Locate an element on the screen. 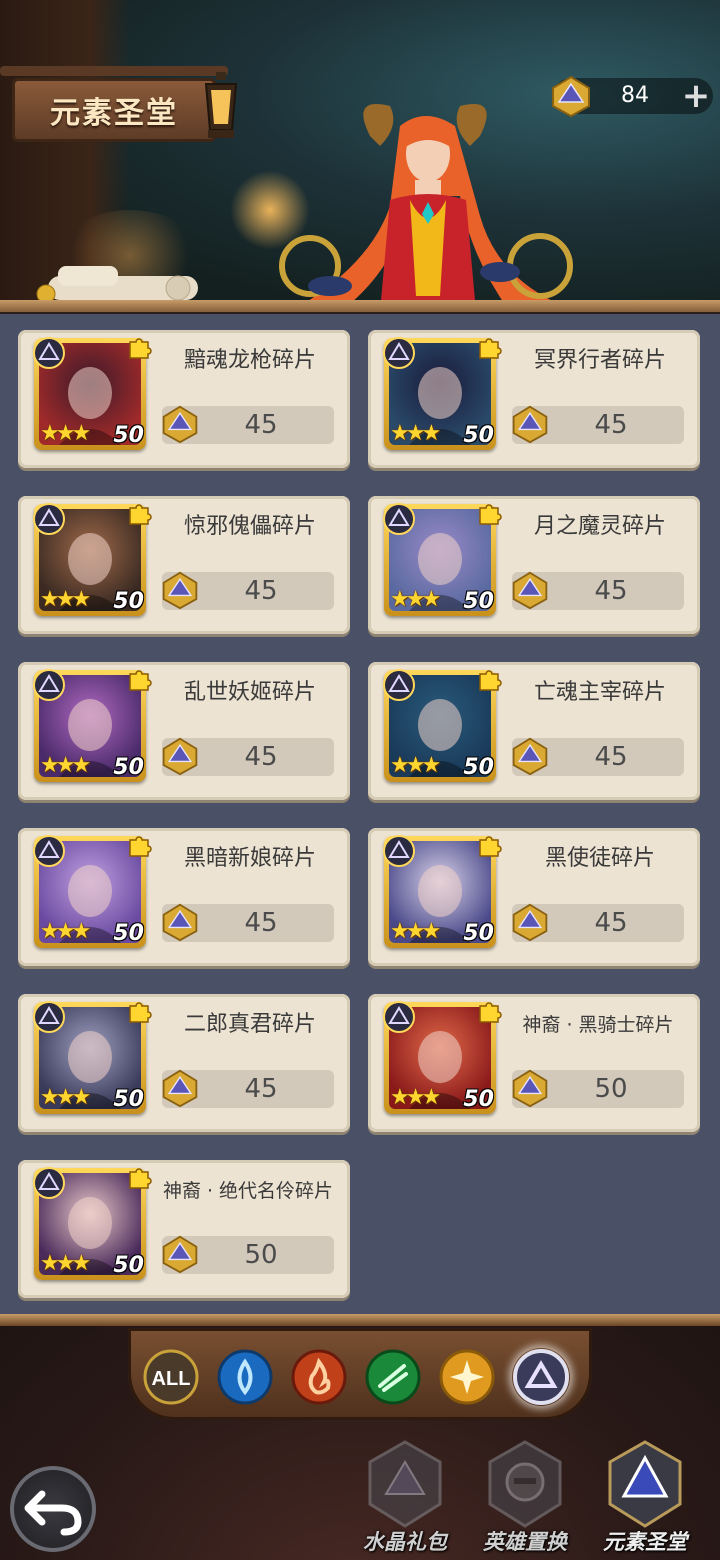  back-button is located at coordinates (53, 1509).